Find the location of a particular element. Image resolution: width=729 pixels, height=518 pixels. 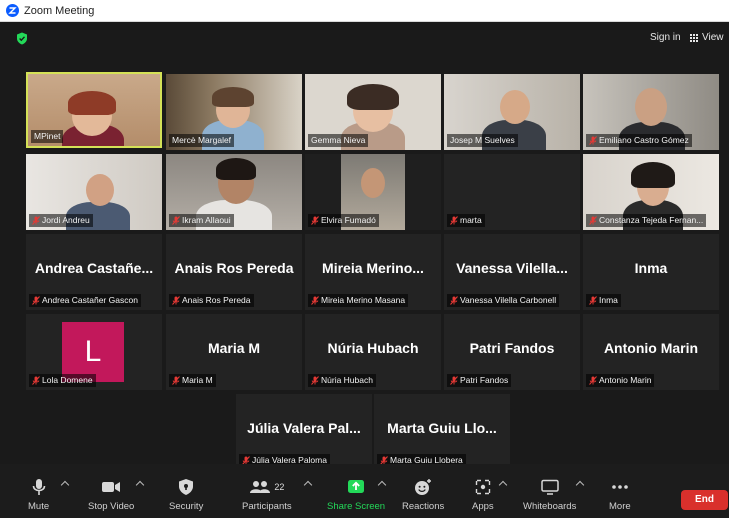

encryption-shield-icon is located at coordinates (22, 38).